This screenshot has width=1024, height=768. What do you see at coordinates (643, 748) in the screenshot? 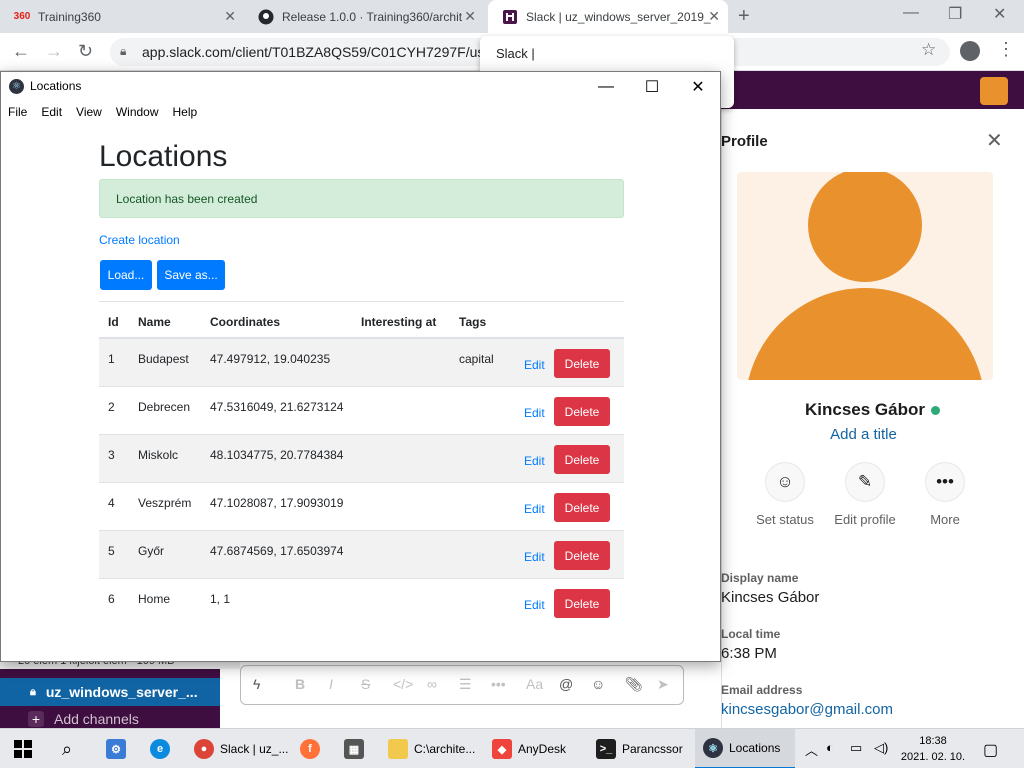
I see `taskbar-cmd: >_ Parancssor` at bounding box center [643, 748].